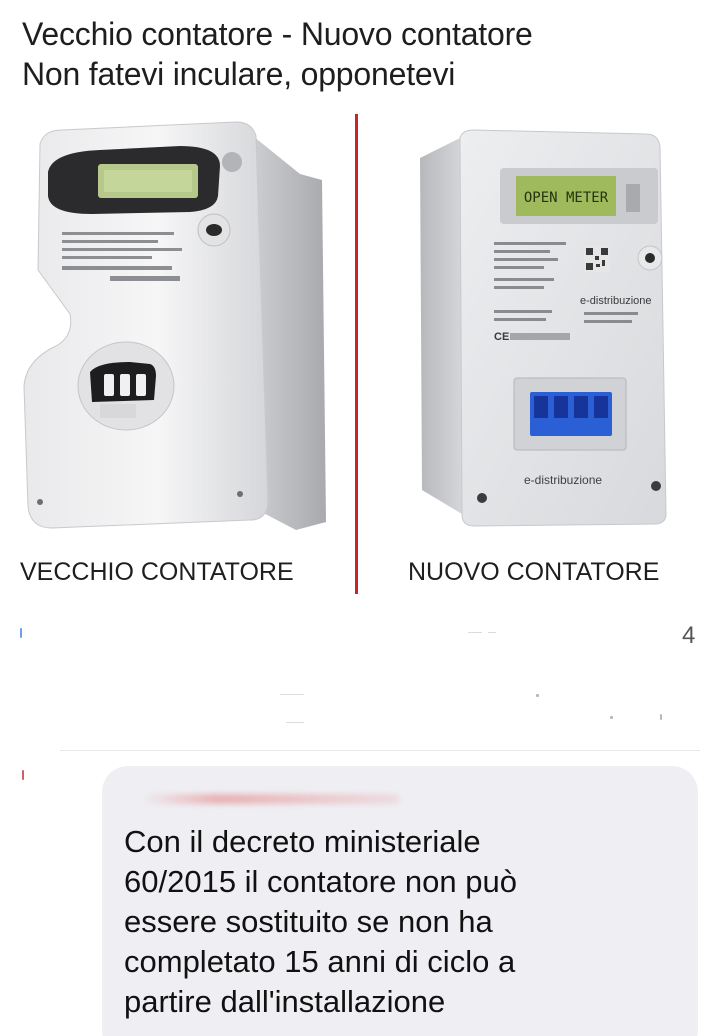  I want to click on new-meter-brand-label: e-distribuzione, so click(616, 301).